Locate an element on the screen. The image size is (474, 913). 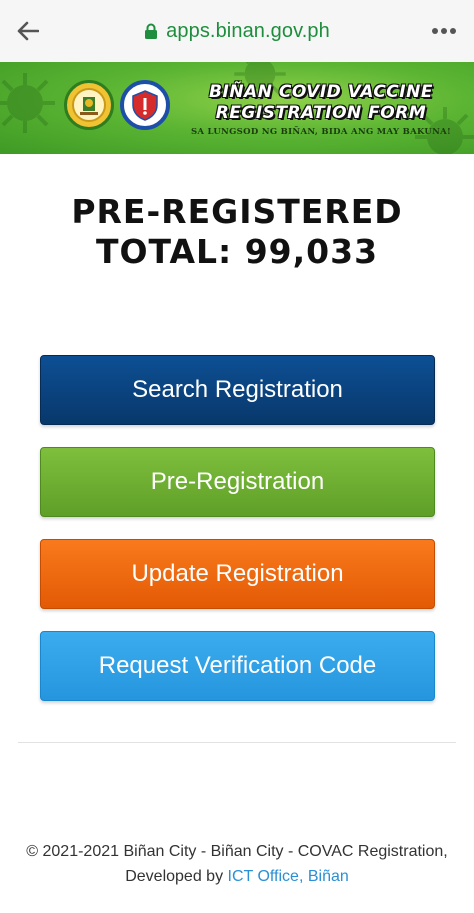
banner-logos is located at coordinates (117, 105).